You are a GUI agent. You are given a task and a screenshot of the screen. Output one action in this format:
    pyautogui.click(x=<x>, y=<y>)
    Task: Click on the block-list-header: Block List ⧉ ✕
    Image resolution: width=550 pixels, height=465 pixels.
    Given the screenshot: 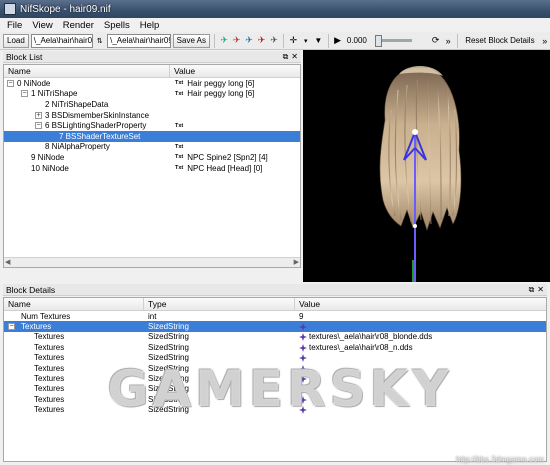 What is the action you would take?
    pyautogui.click(x=152, y=57)
    